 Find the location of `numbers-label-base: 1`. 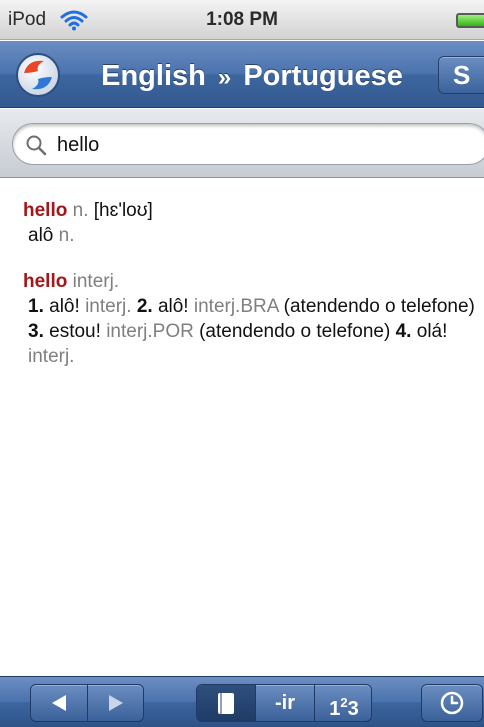

numbers-label-base: 1 is located at coordinates (335, 709).